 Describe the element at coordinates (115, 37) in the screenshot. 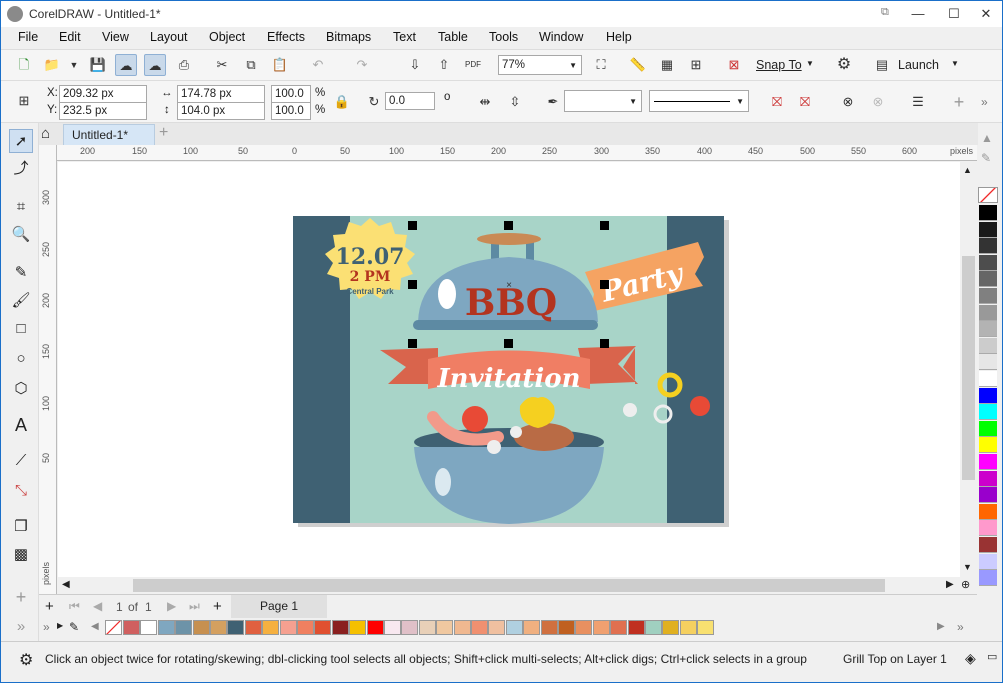

I see `menu-view: View` at that location.